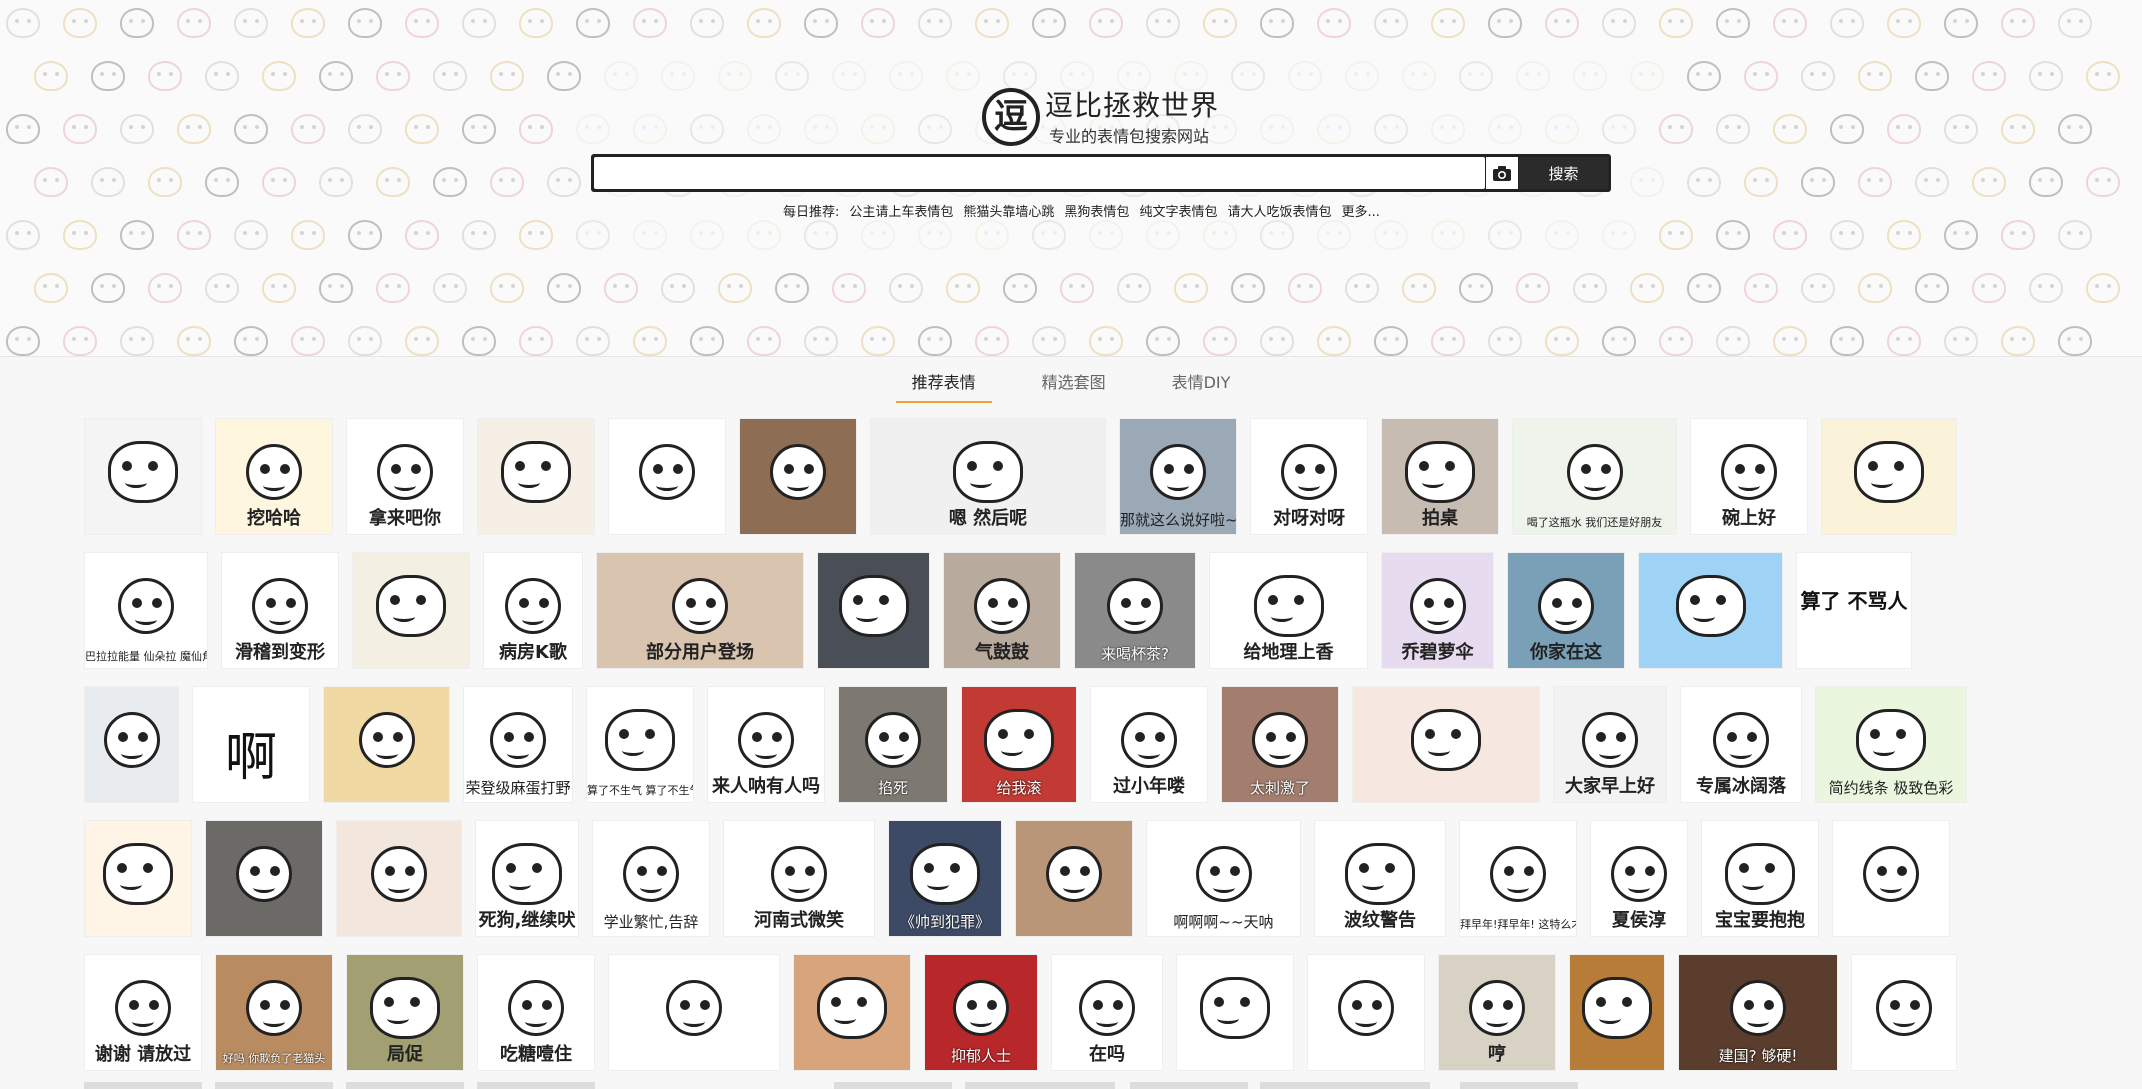 This screenshot has width=2142, height=1089. What do you see at coordinates (1149, 744) in the screenshot?
I see `meme-thumbnail: 过小年喽` at bounding box center [1149, 744].